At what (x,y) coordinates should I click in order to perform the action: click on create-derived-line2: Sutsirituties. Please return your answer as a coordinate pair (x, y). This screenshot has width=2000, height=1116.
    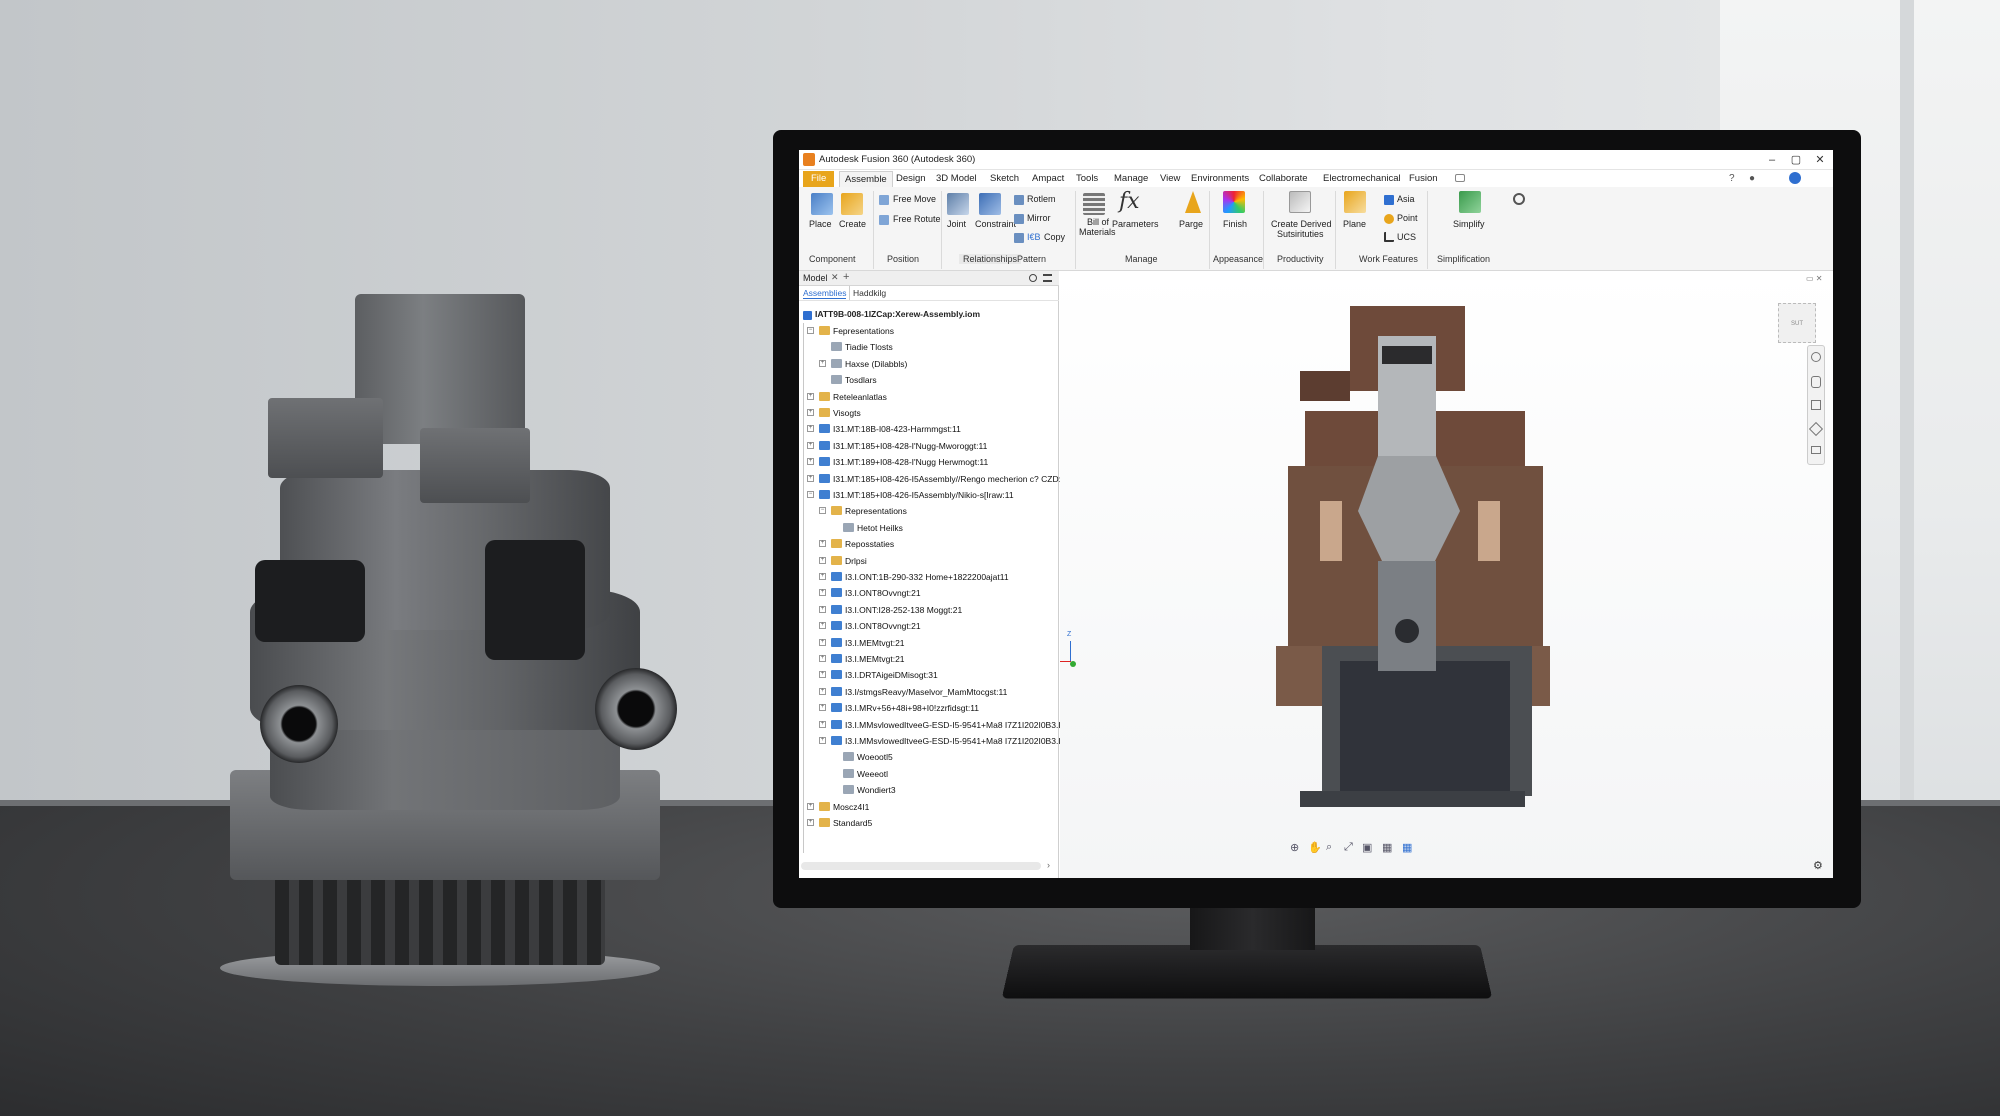
    Looking at the image, I should click on (1300, 234).